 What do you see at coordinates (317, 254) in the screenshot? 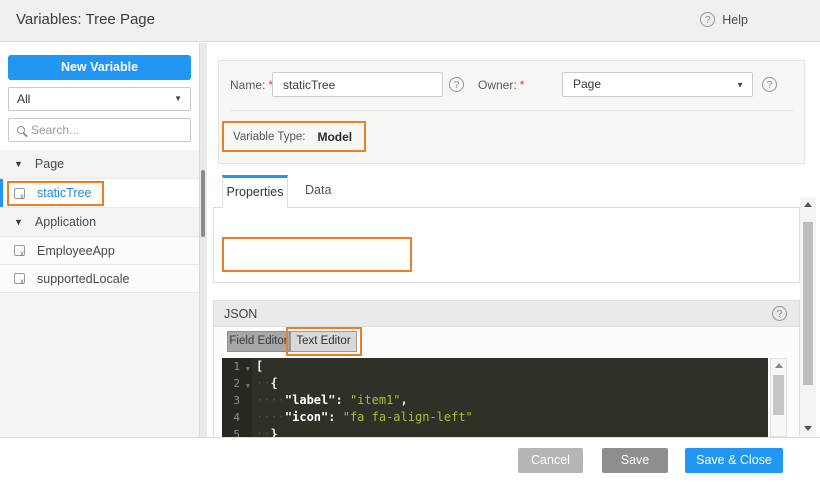
I see `is-list-highlight-box` at bounding box center [317, 254].